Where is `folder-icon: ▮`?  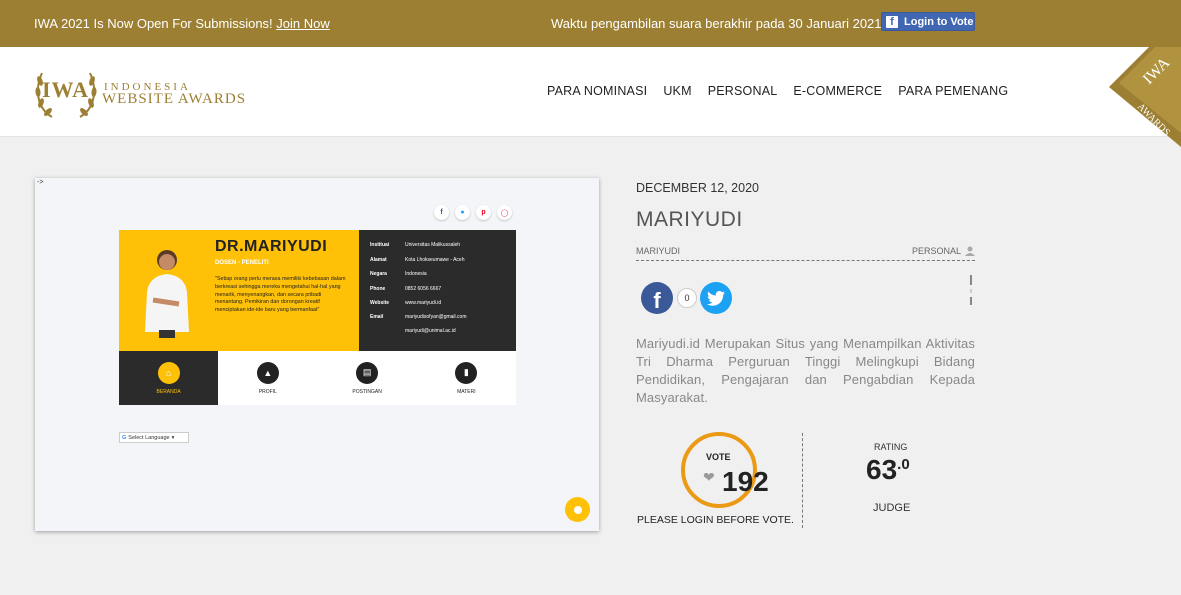
folder-icon: ▮ is located at coordinates (466, 372).